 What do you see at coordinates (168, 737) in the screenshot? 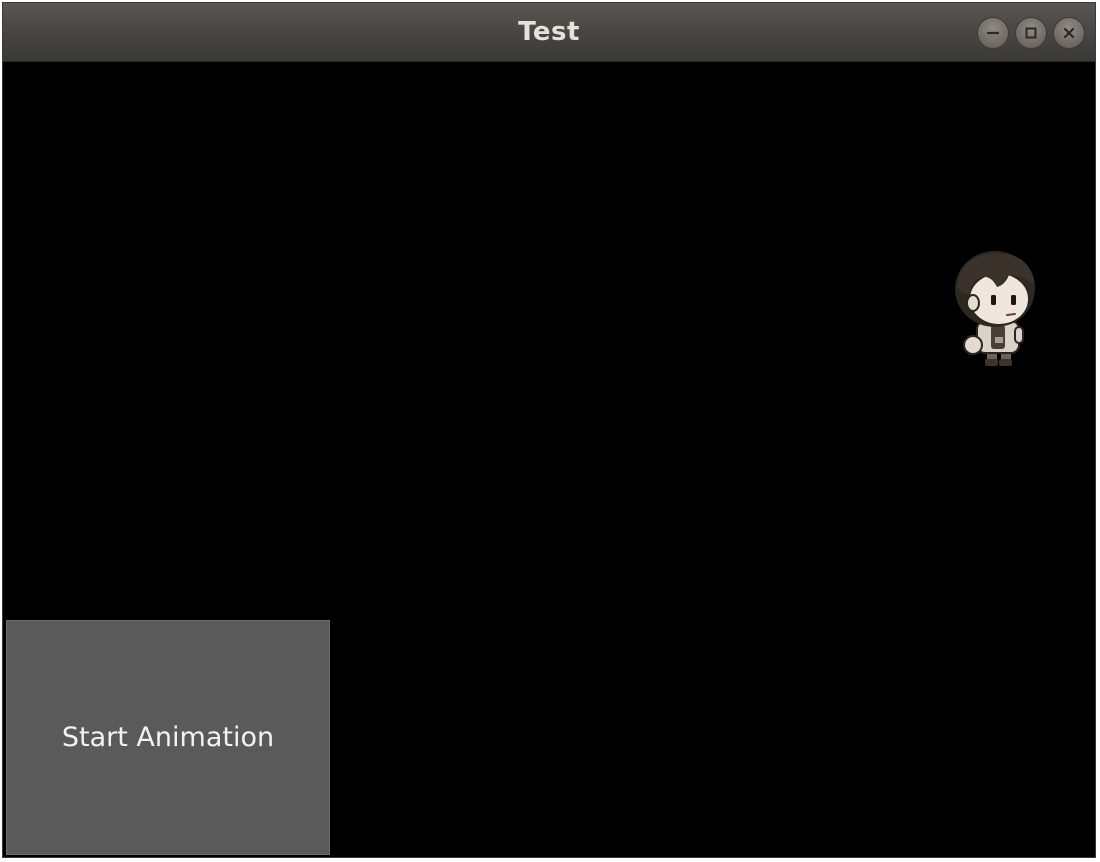
I see `start-animation-button: Start Animation` at bounding box center [168, 737].